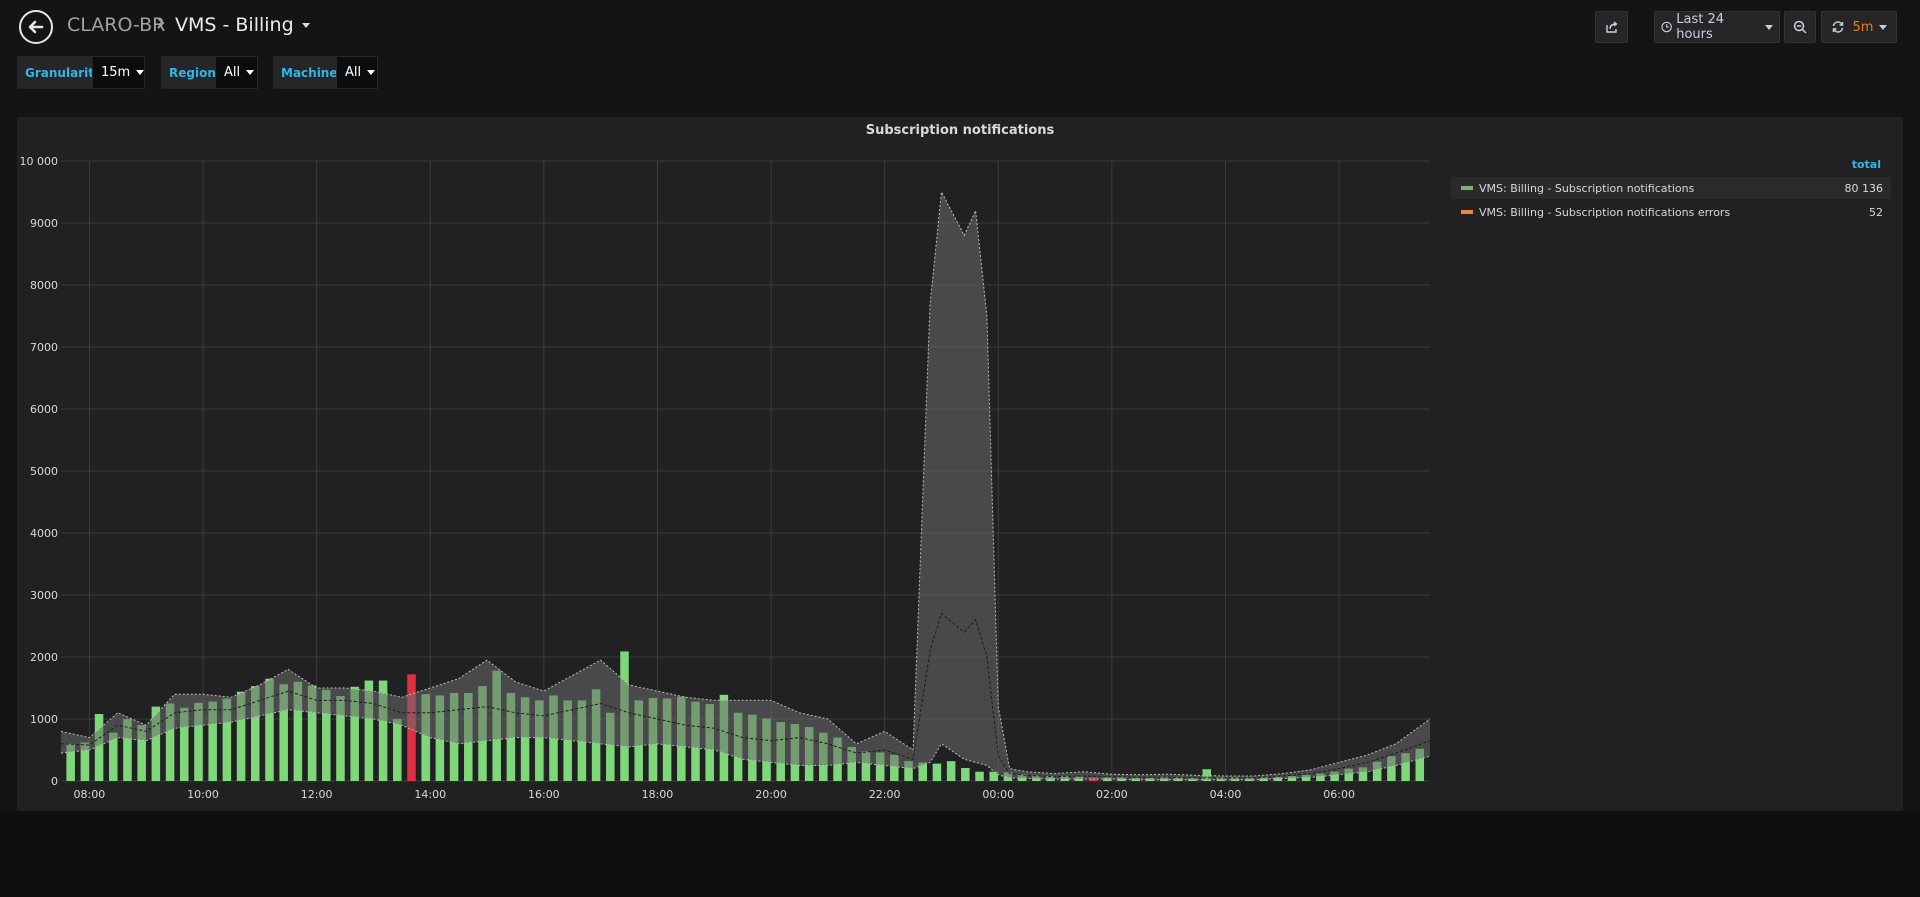  What do you see at coordinates (1863, 27) in the screenshot?
I see `refresh-interval: 5m` at bounding box center [1863, 27].